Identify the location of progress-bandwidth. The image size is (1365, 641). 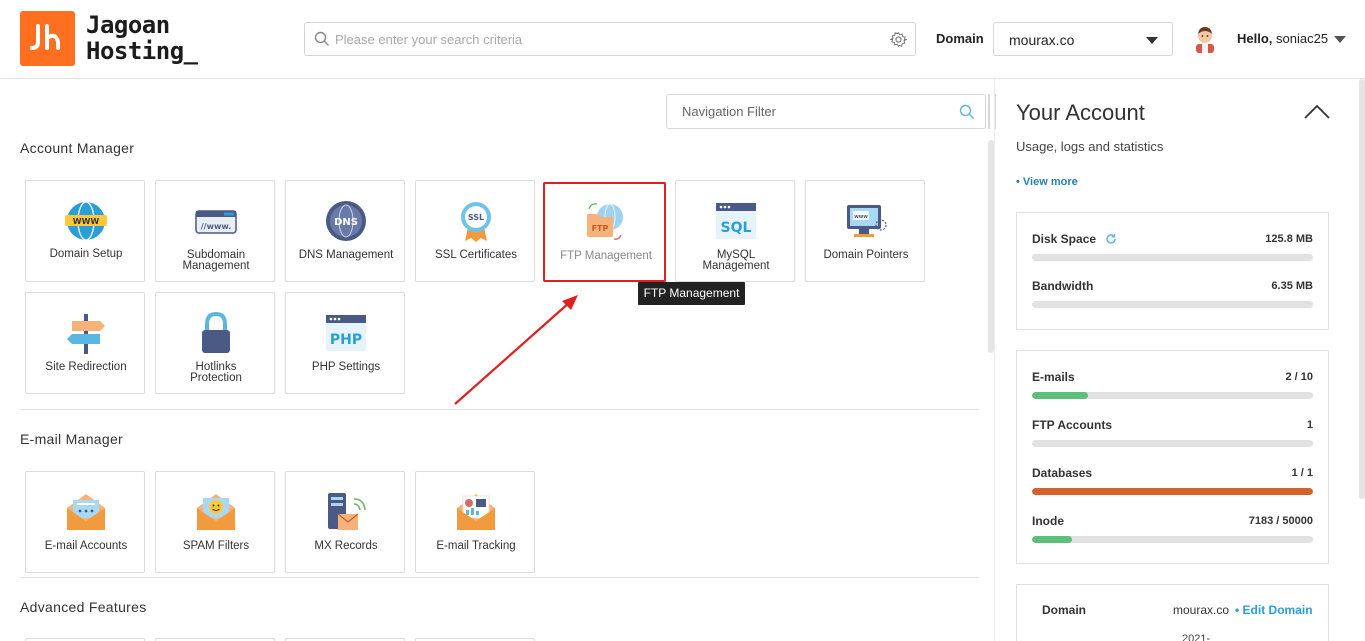
(1172, 304).